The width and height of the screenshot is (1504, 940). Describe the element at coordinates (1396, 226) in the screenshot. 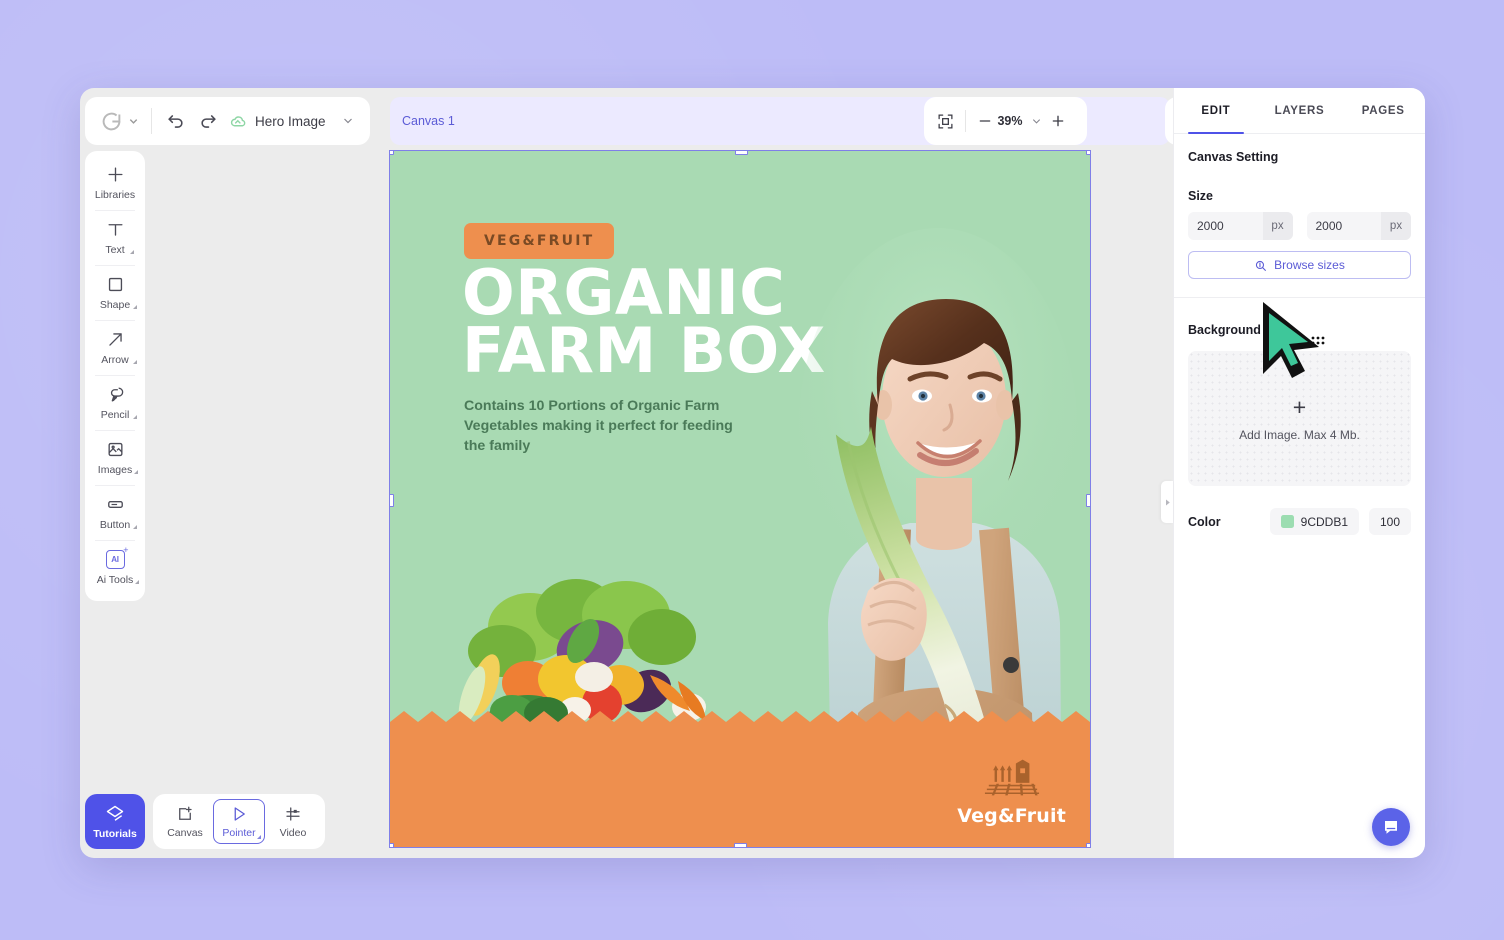

I see `height-unit: px` at that location.